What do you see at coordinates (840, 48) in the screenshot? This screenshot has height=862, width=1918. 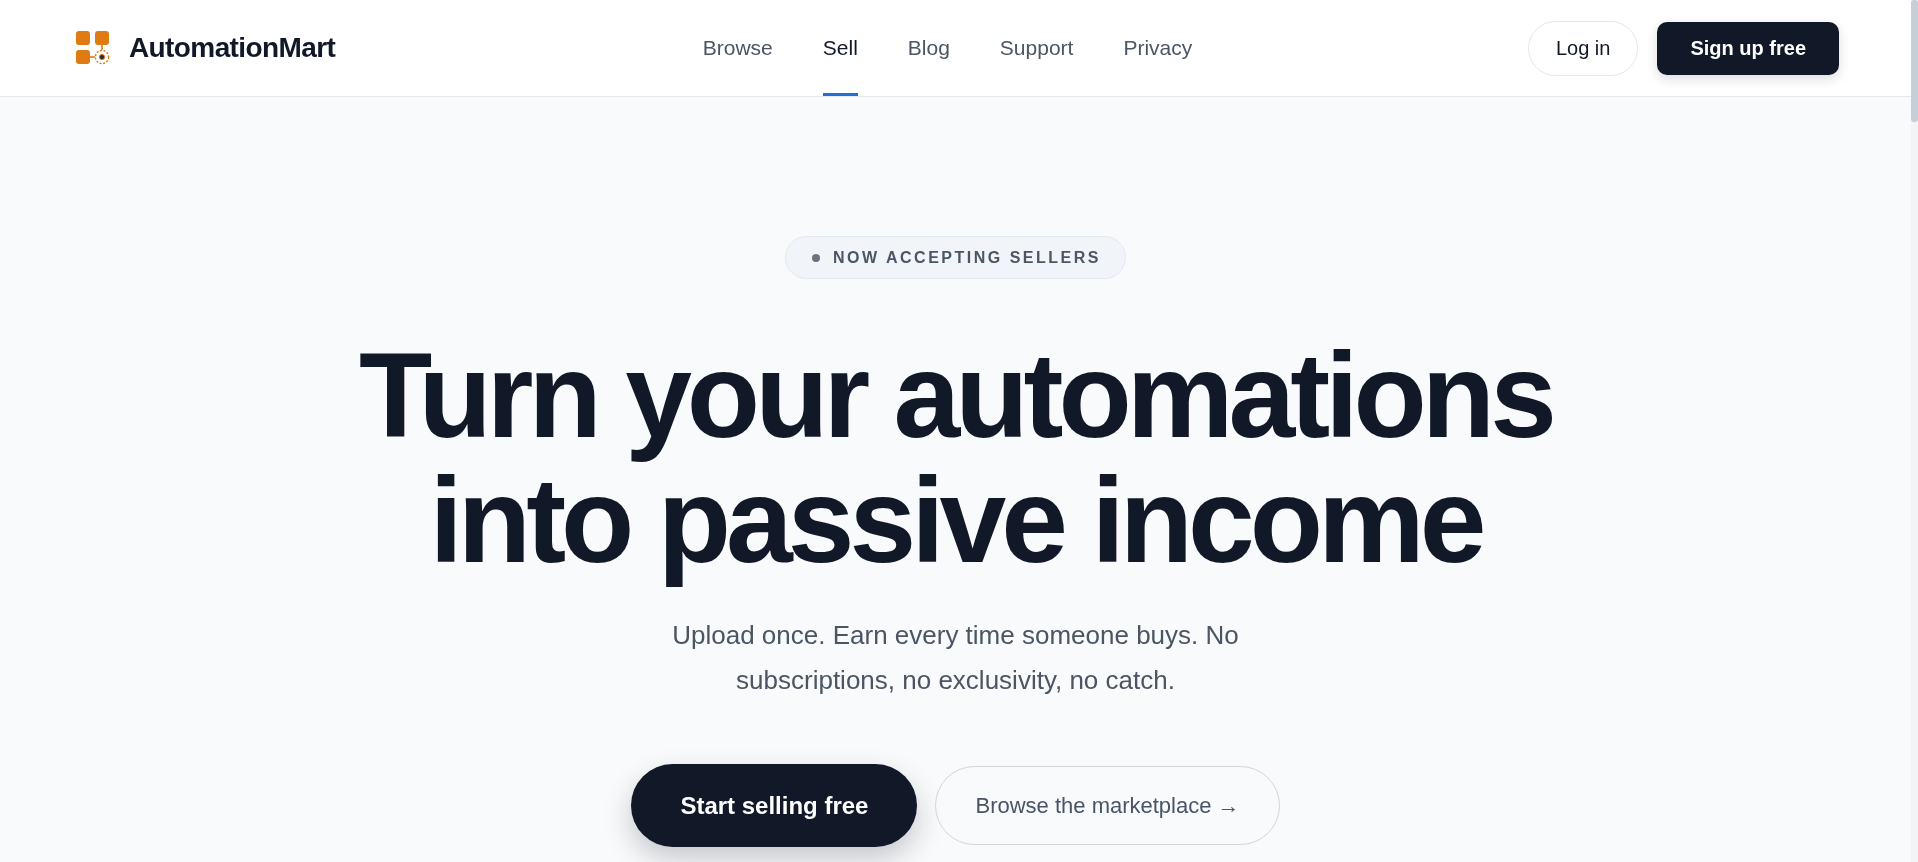 I see `nav-link: Sell` at bounding box center [840, 48].